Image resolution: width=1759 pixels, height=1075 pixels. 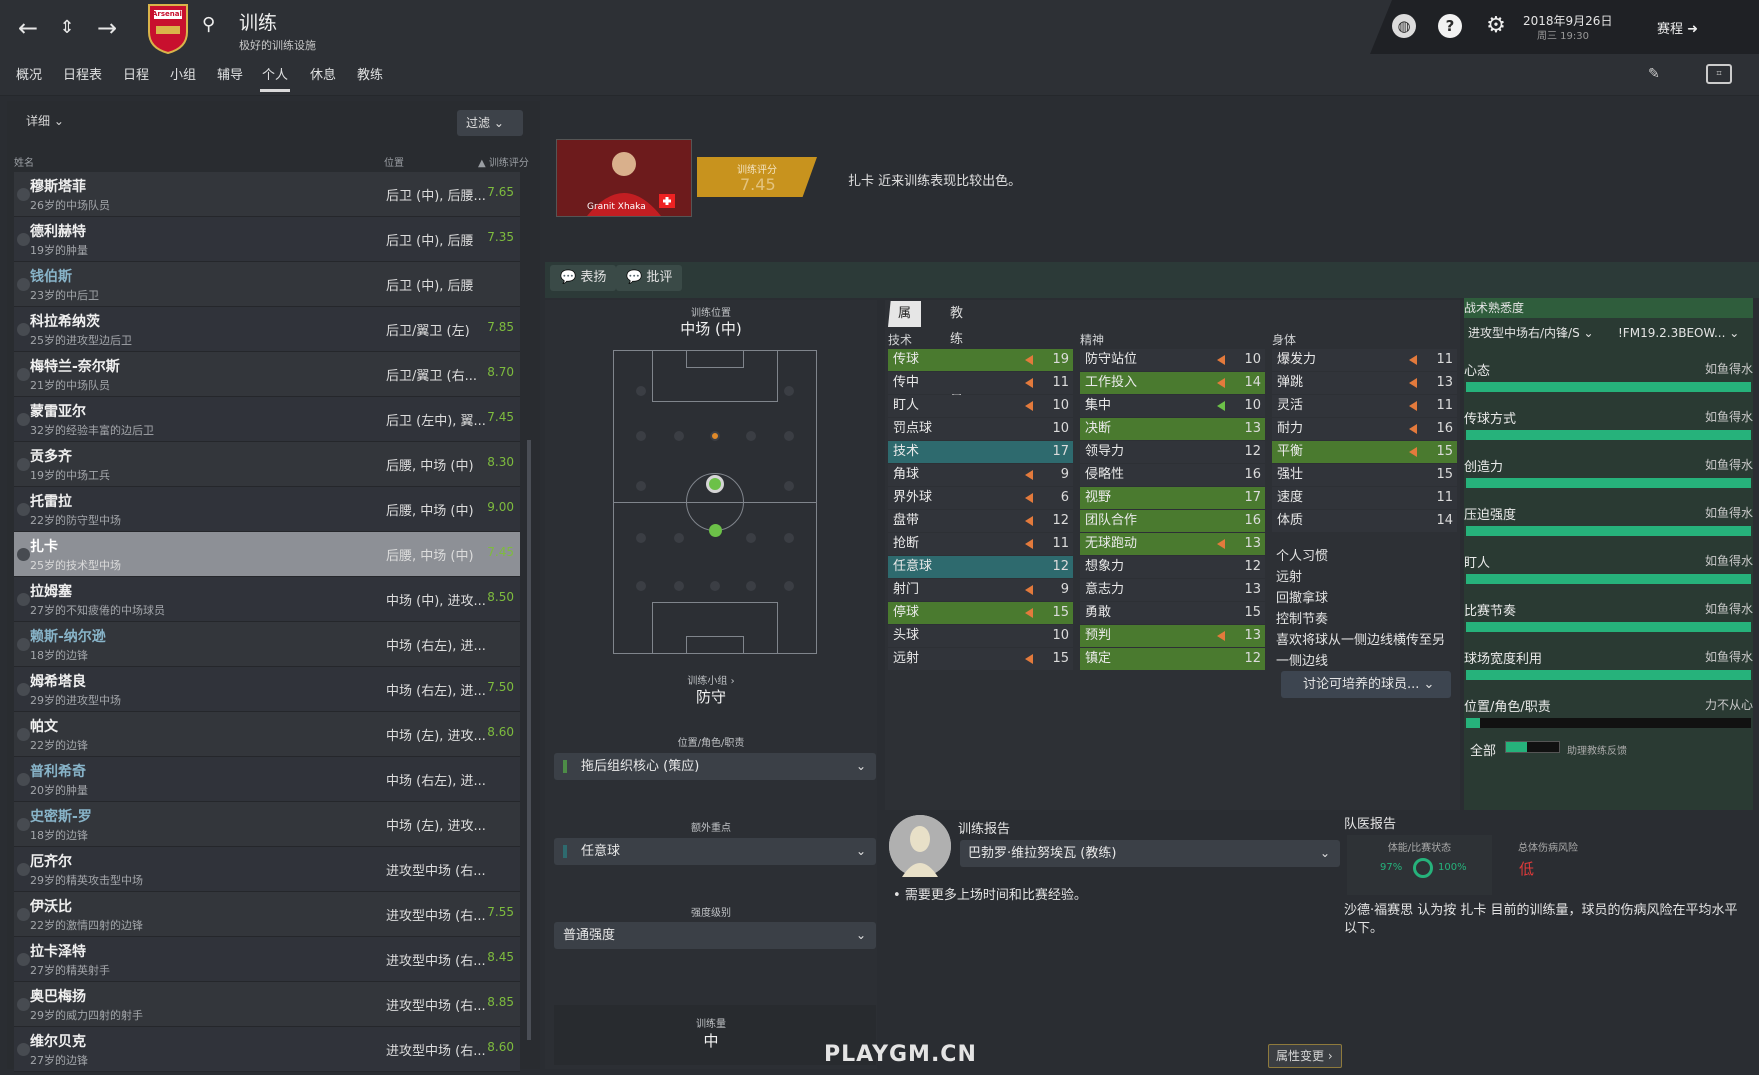 What do you see at coordinates (1172, 659) in the screenshot?
I see `attribute-mental: 镇定 12` at bounding box center [1172, 659].